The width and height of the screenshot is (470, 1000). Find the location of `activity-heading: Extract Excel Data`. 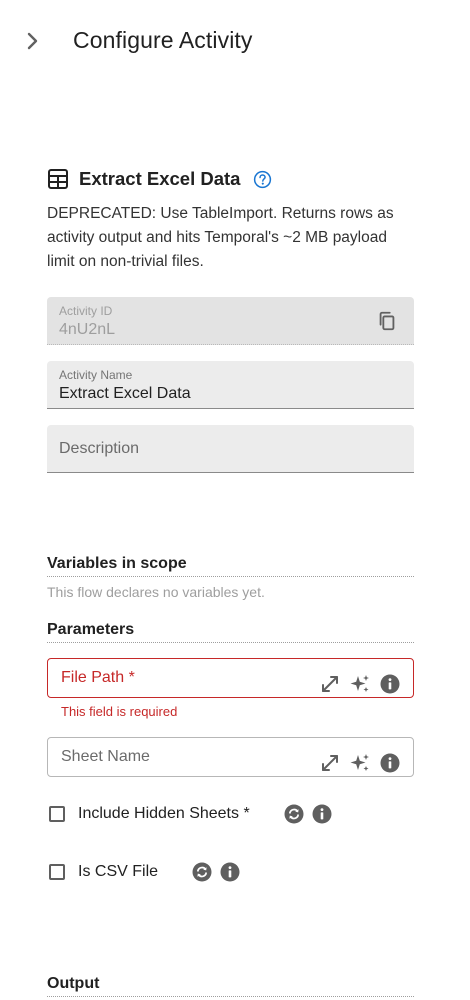

activity-heading: Extract Excel Data is located at coordinates (159, 179).